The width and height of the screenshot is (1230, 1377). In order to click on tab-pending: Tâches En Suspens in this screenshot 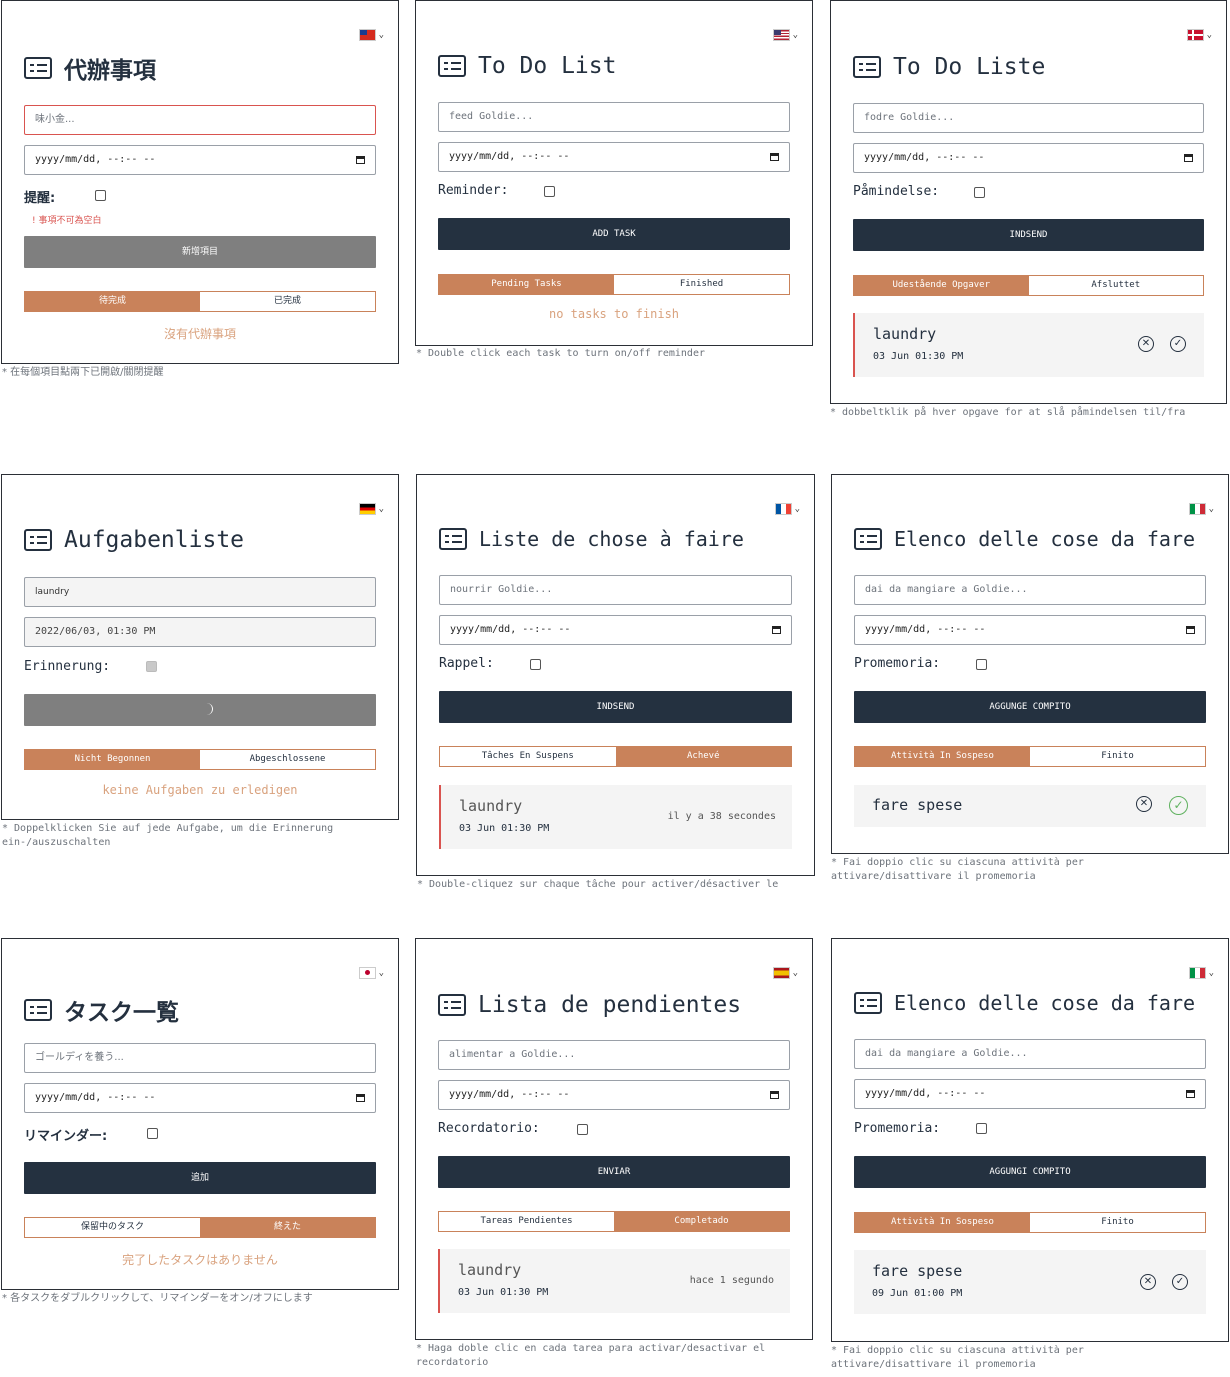, I will do `click(528, 756)`.